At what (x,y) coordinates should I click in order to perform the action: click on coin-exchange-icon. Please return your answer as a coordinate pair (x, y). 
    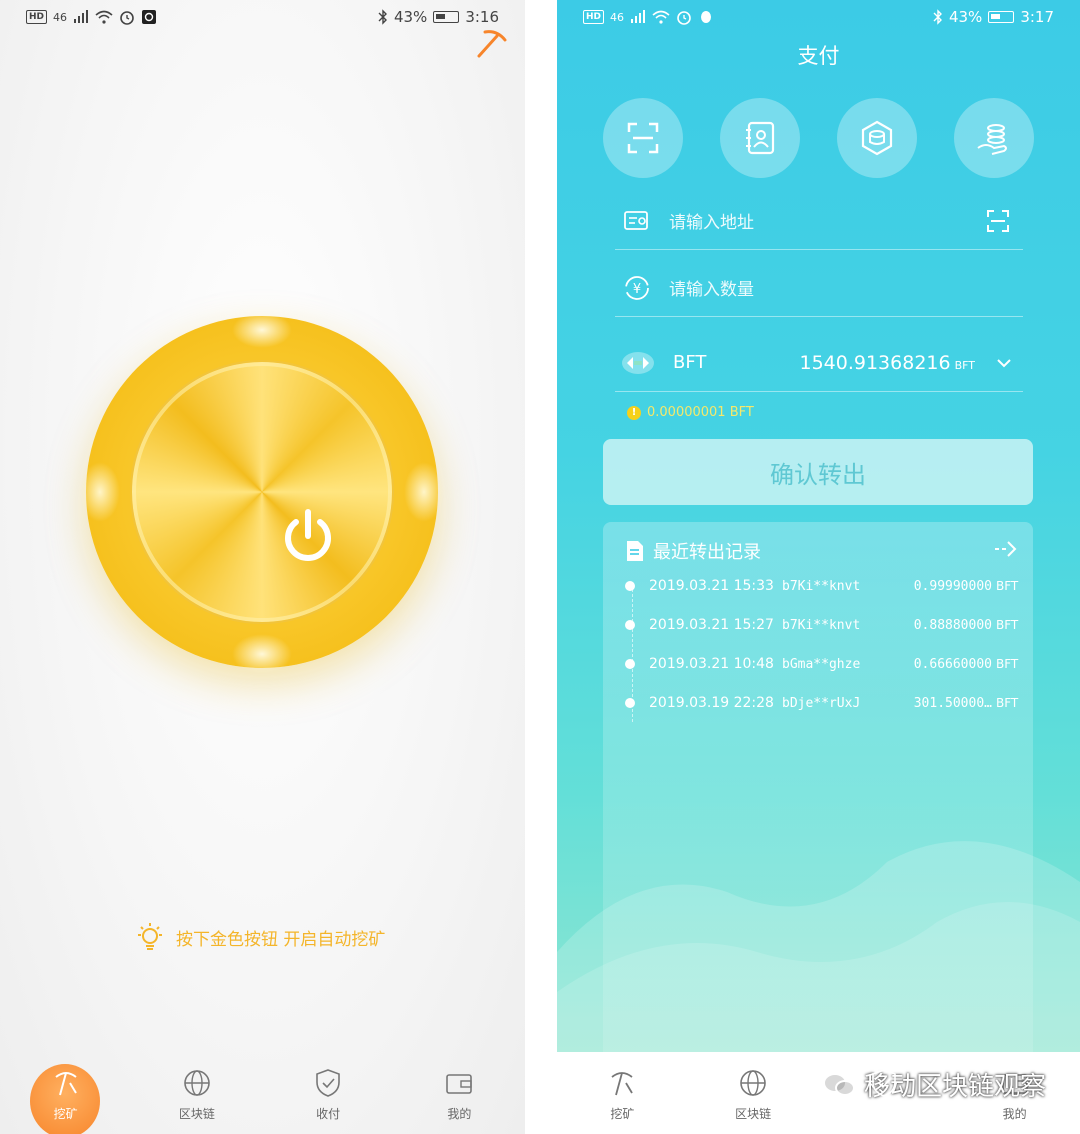
    Looking at the image, I should click on (877, 138).